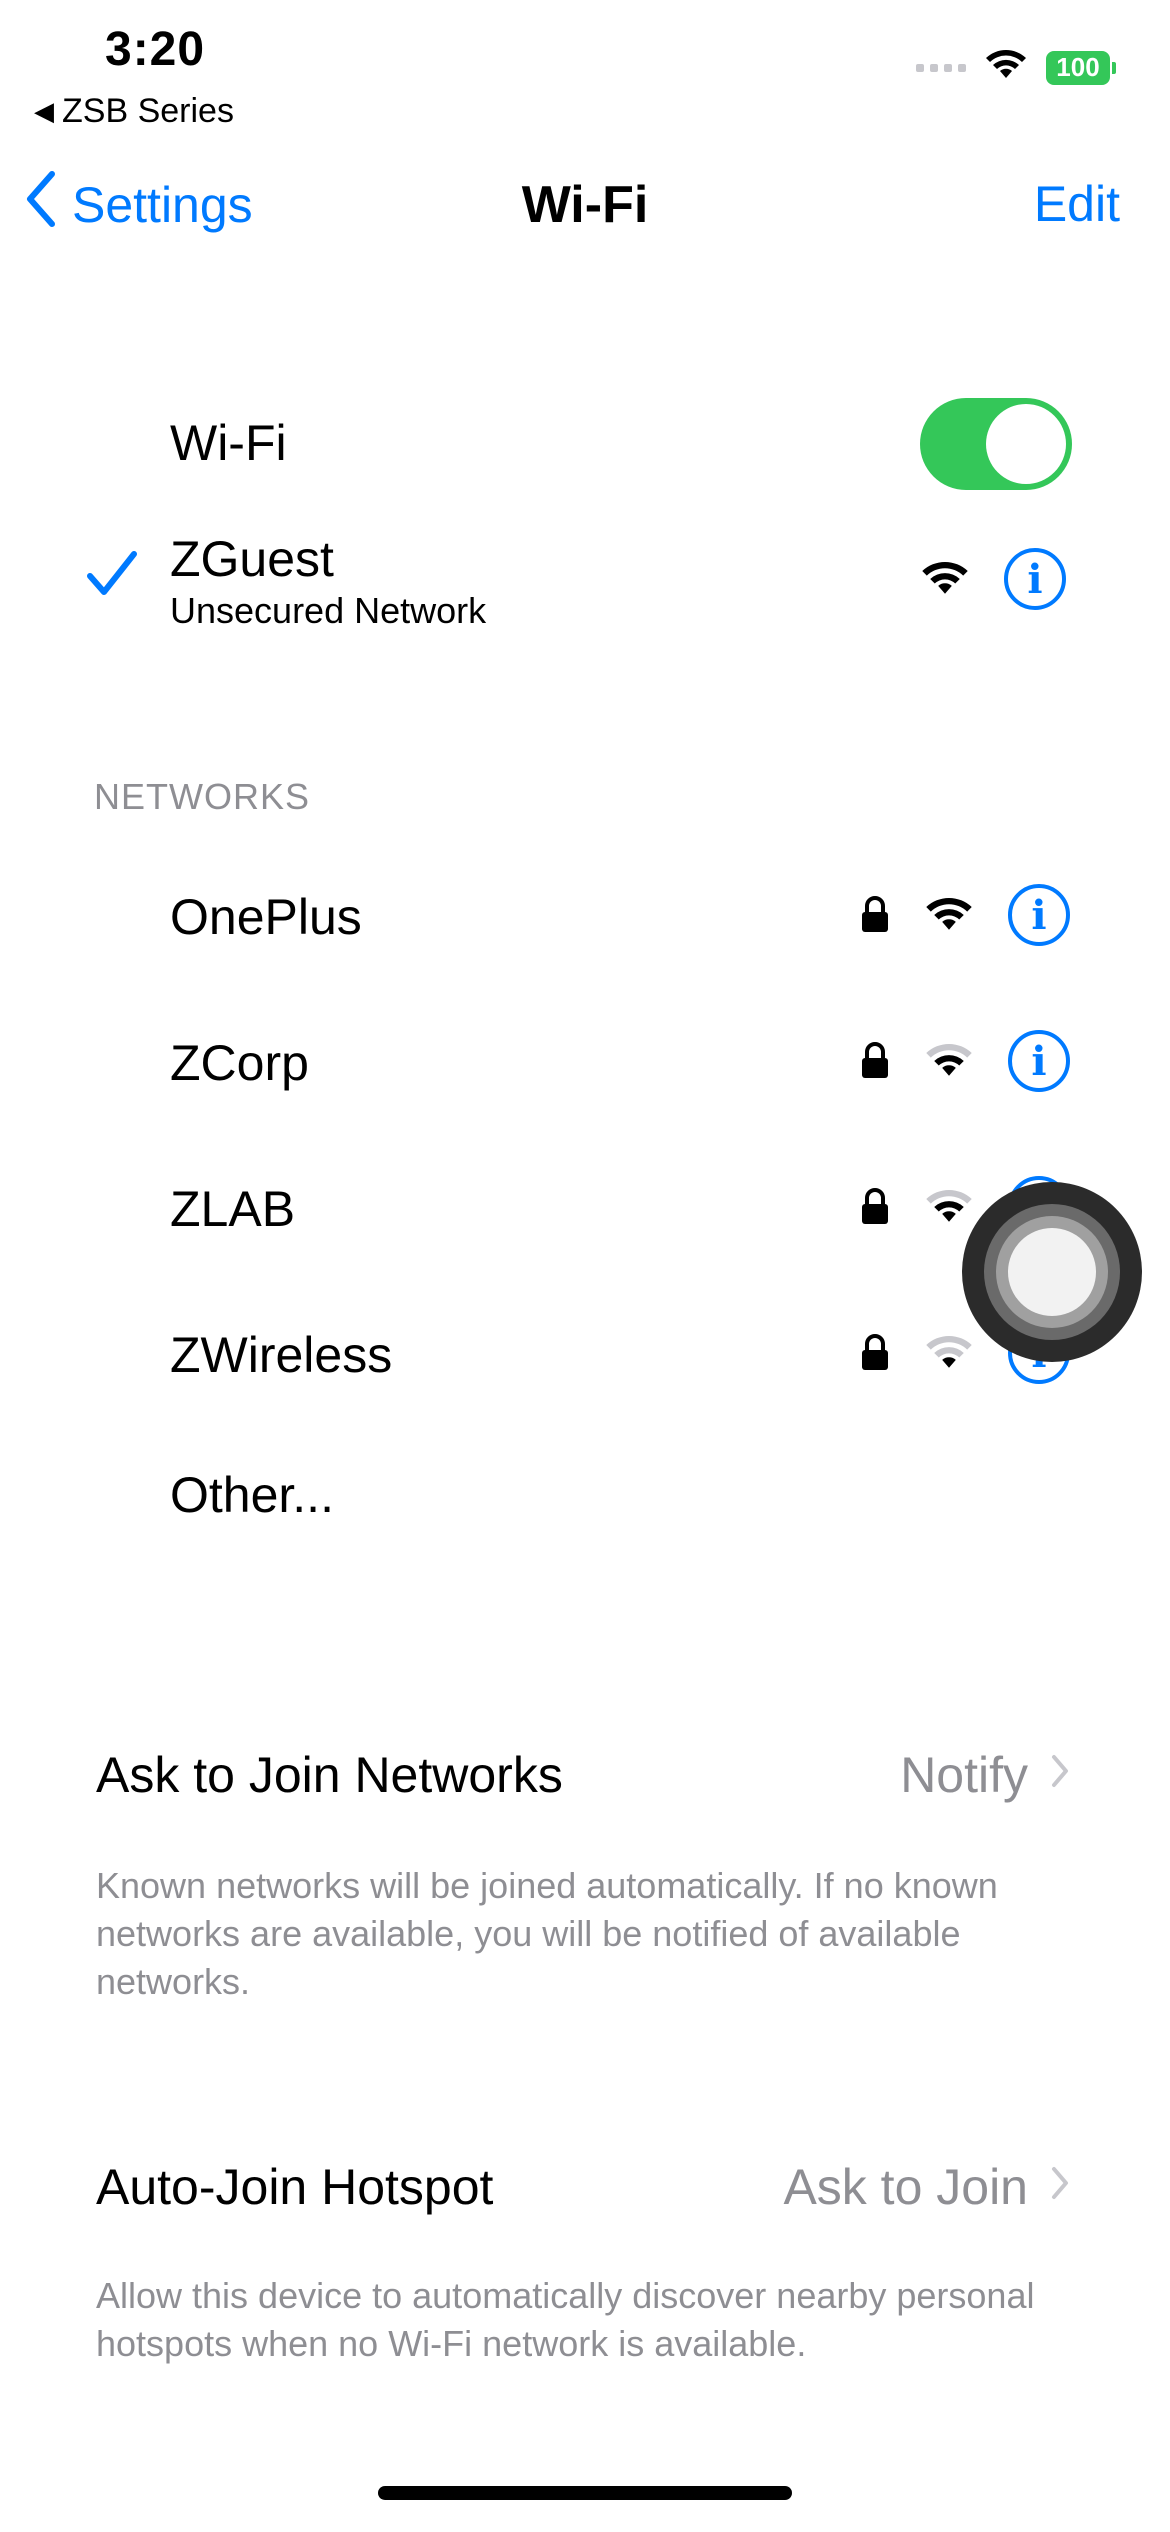  I want to click on page-title: Wi-Fi, so click(585, 205).